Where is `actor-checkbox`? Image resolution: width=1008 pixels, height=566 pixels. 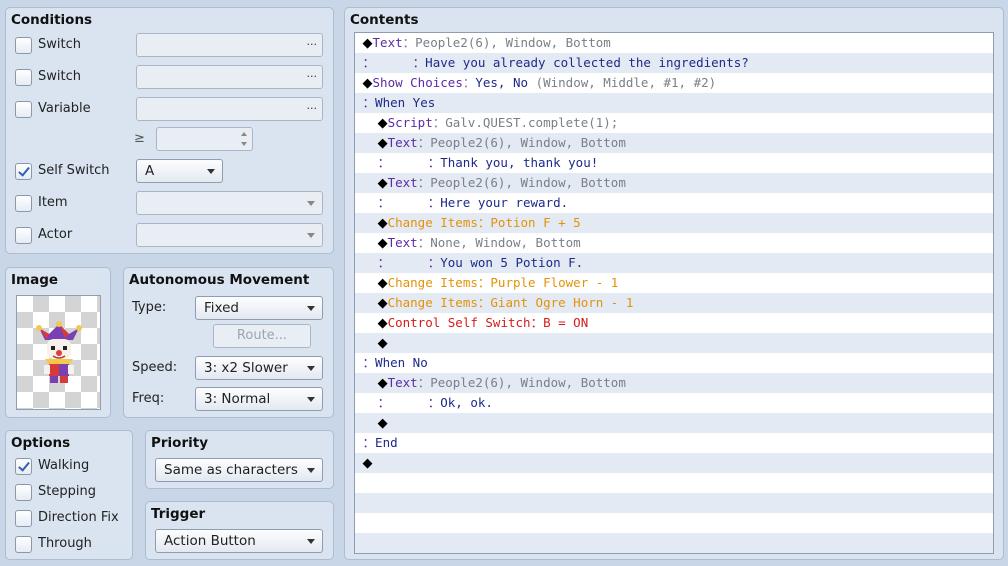
actor-checkbox is located at coordinates (23, 235).